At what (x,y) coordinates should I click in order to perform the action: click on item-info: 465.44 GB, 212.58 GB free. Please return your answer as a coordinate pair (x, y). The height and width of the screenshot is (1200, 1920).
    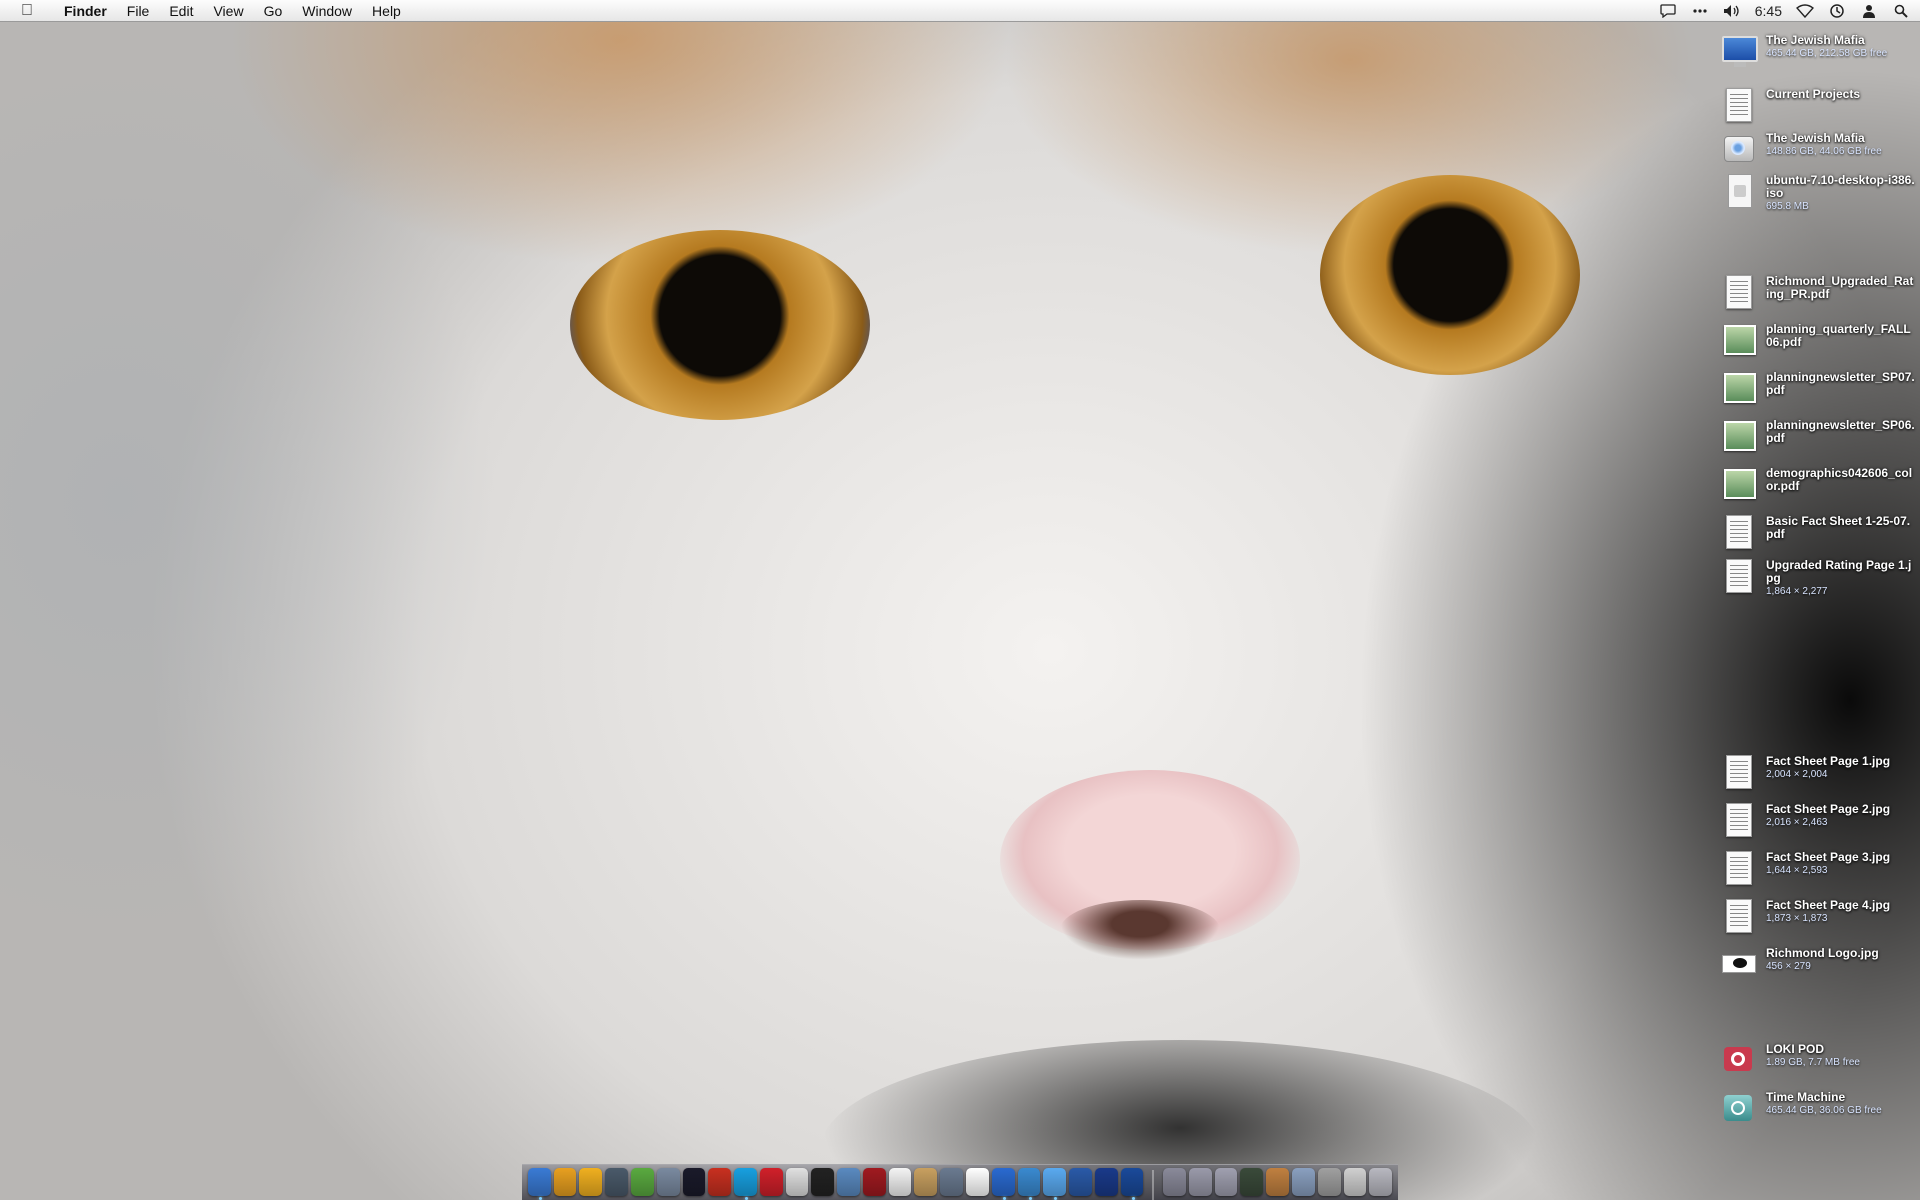
    Looking at the image, I should click on (1827, 53).